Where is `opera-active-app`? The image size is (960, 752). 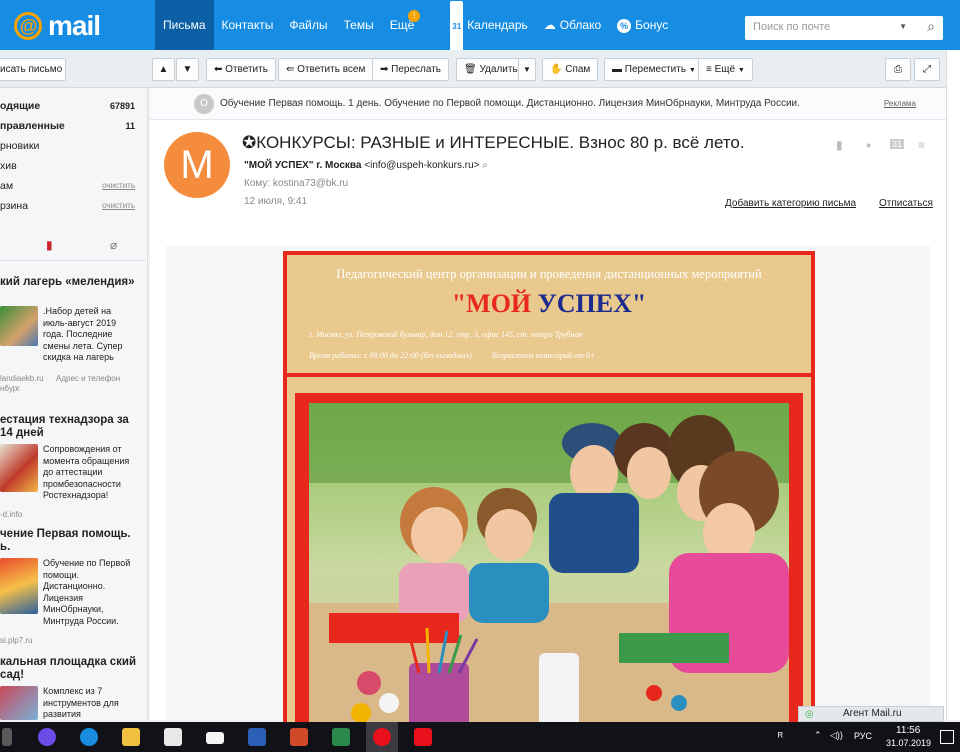
opera-active-app is located at coordinates (382, 737).